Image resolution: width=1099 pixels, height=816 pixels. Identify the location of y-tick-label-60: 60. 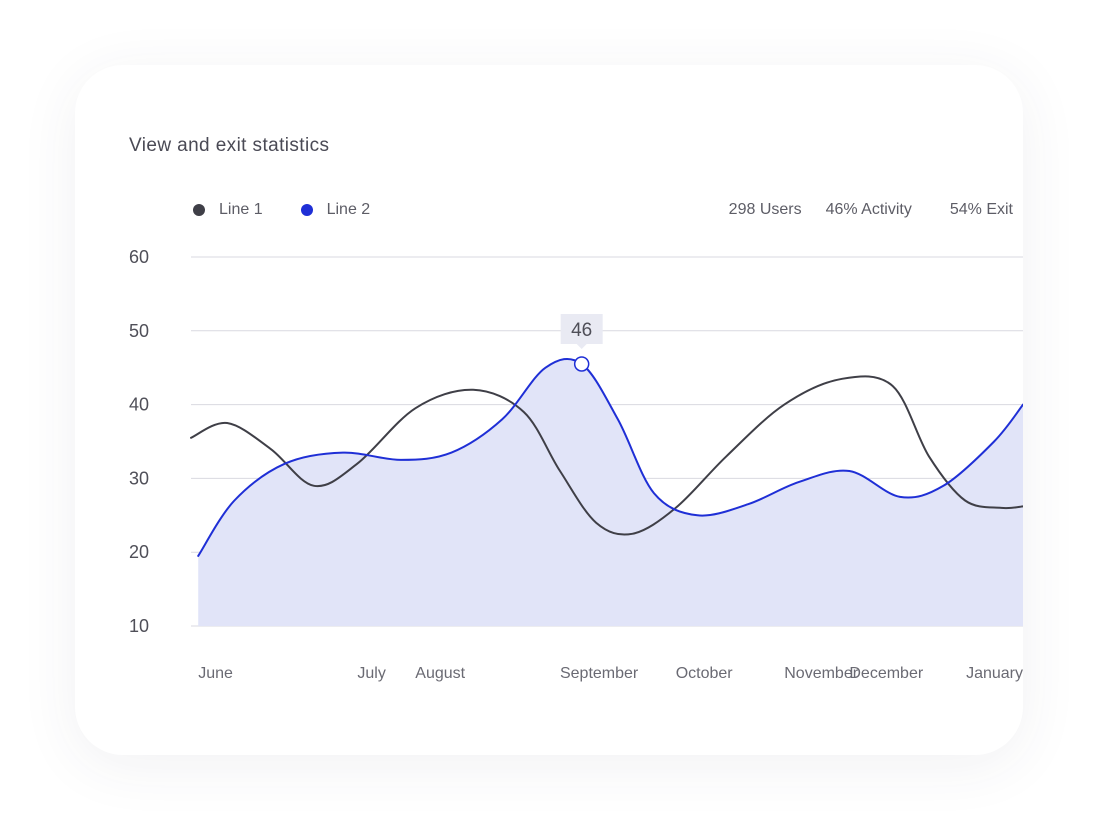
(139, 257).